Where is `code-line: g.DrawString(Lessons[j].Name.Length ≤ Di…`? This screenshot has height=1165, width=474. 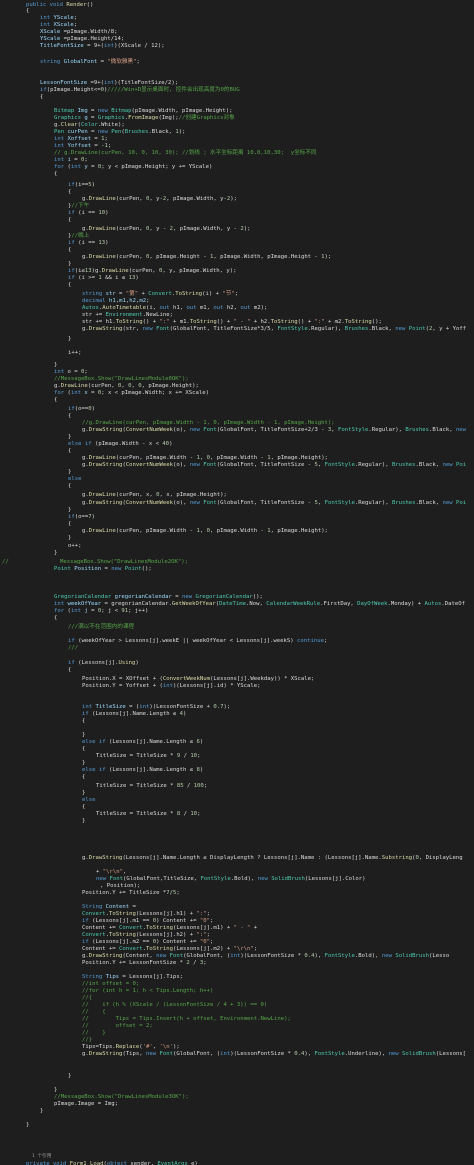
code-line: g.DrawString(Lessons[j].Name.Length ≤ Di… is located at coordinates (272, 858).